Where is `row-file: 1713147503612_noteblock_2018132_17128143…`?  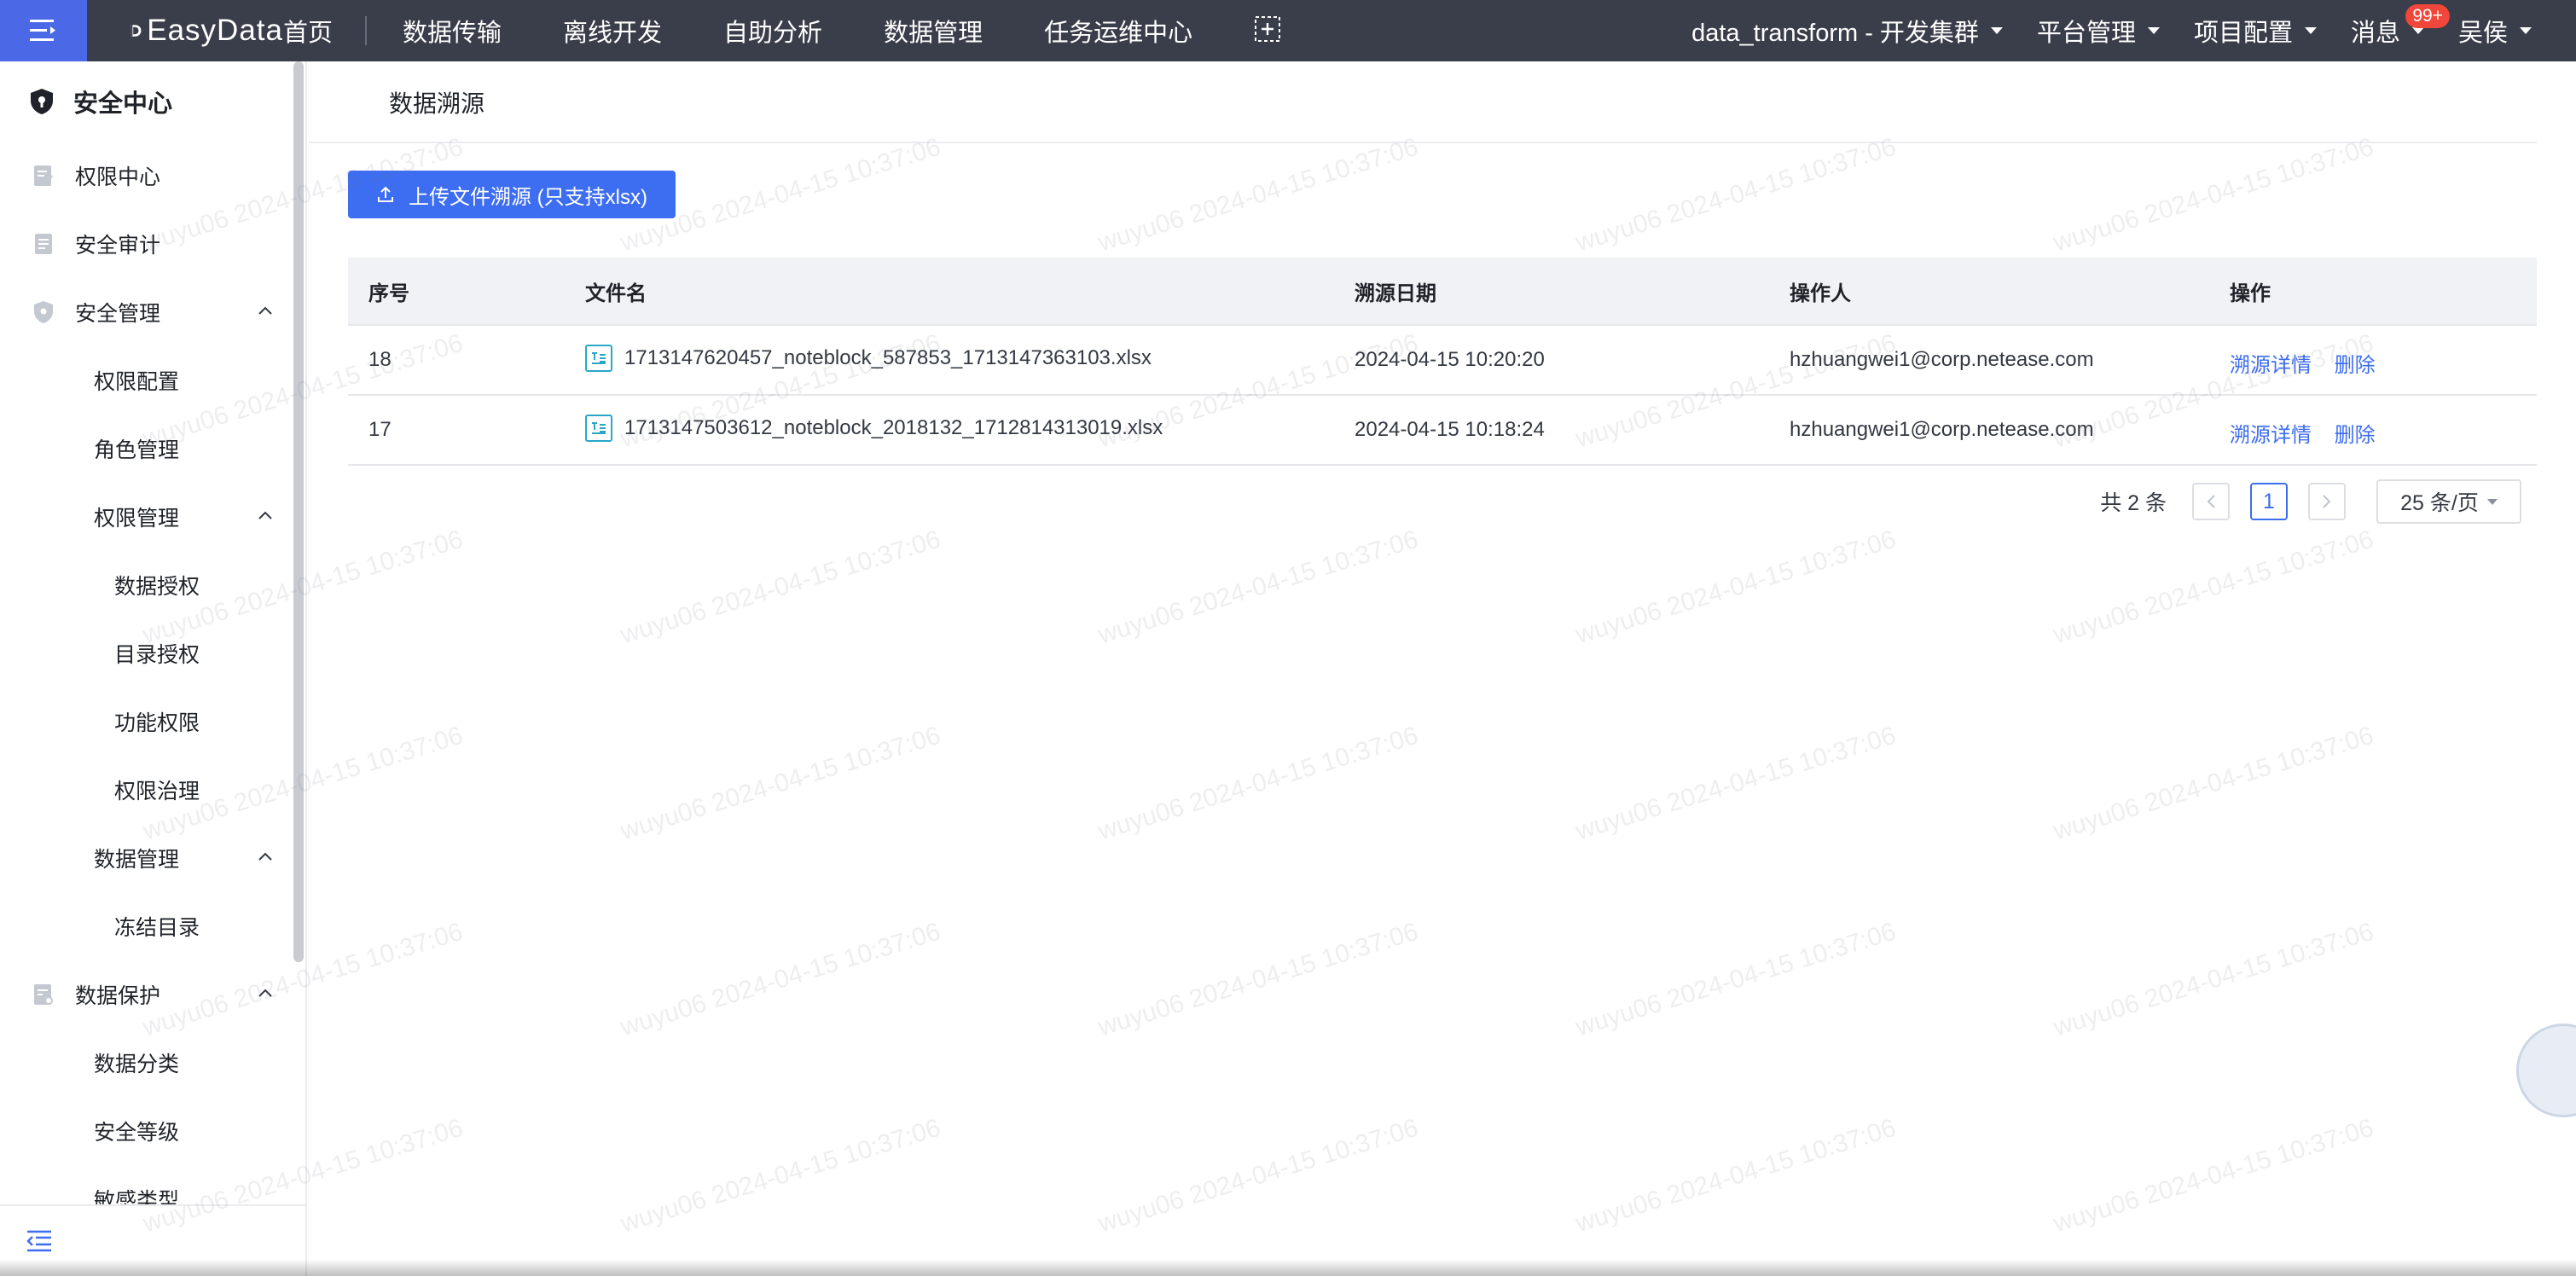
row-file: 1713147503612_noteblock_2018132_17128143… is located at coordinates (874, 428).